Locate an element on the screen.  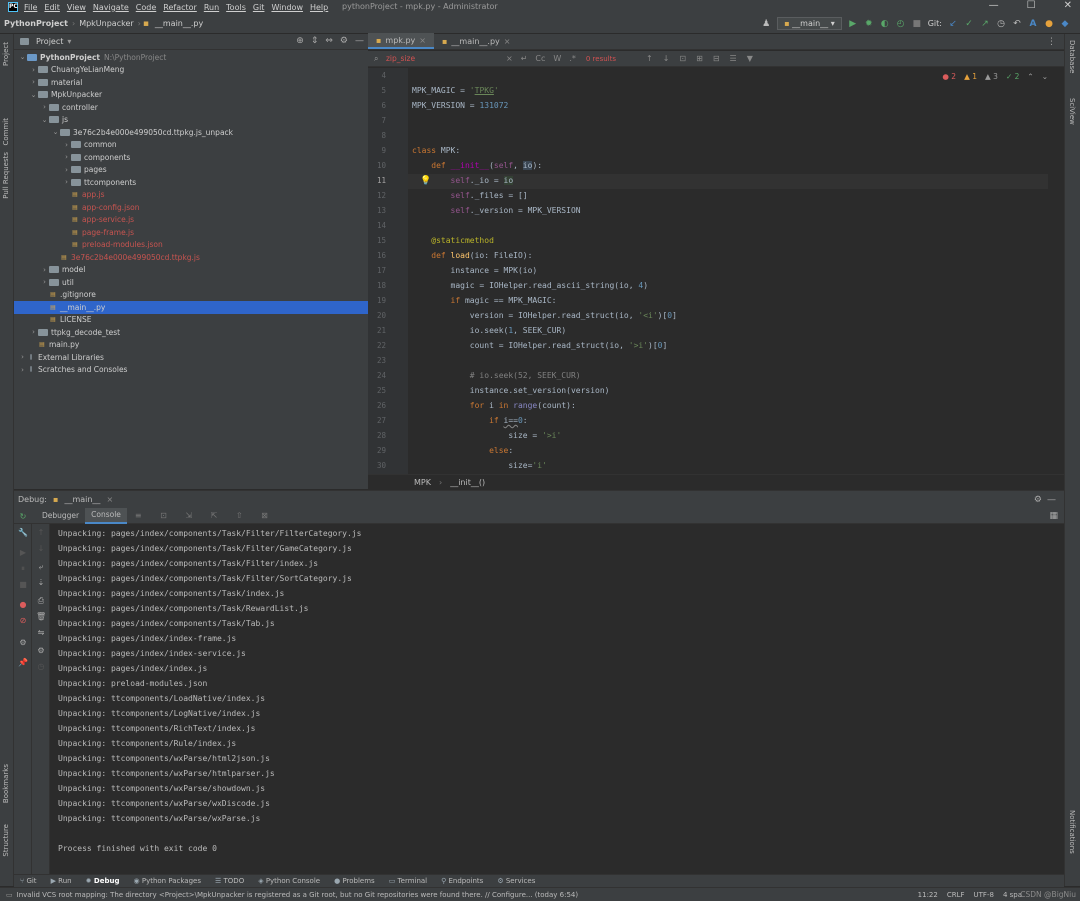
settings-gear-icon: ⚙ is located at coordinates (344, 41).